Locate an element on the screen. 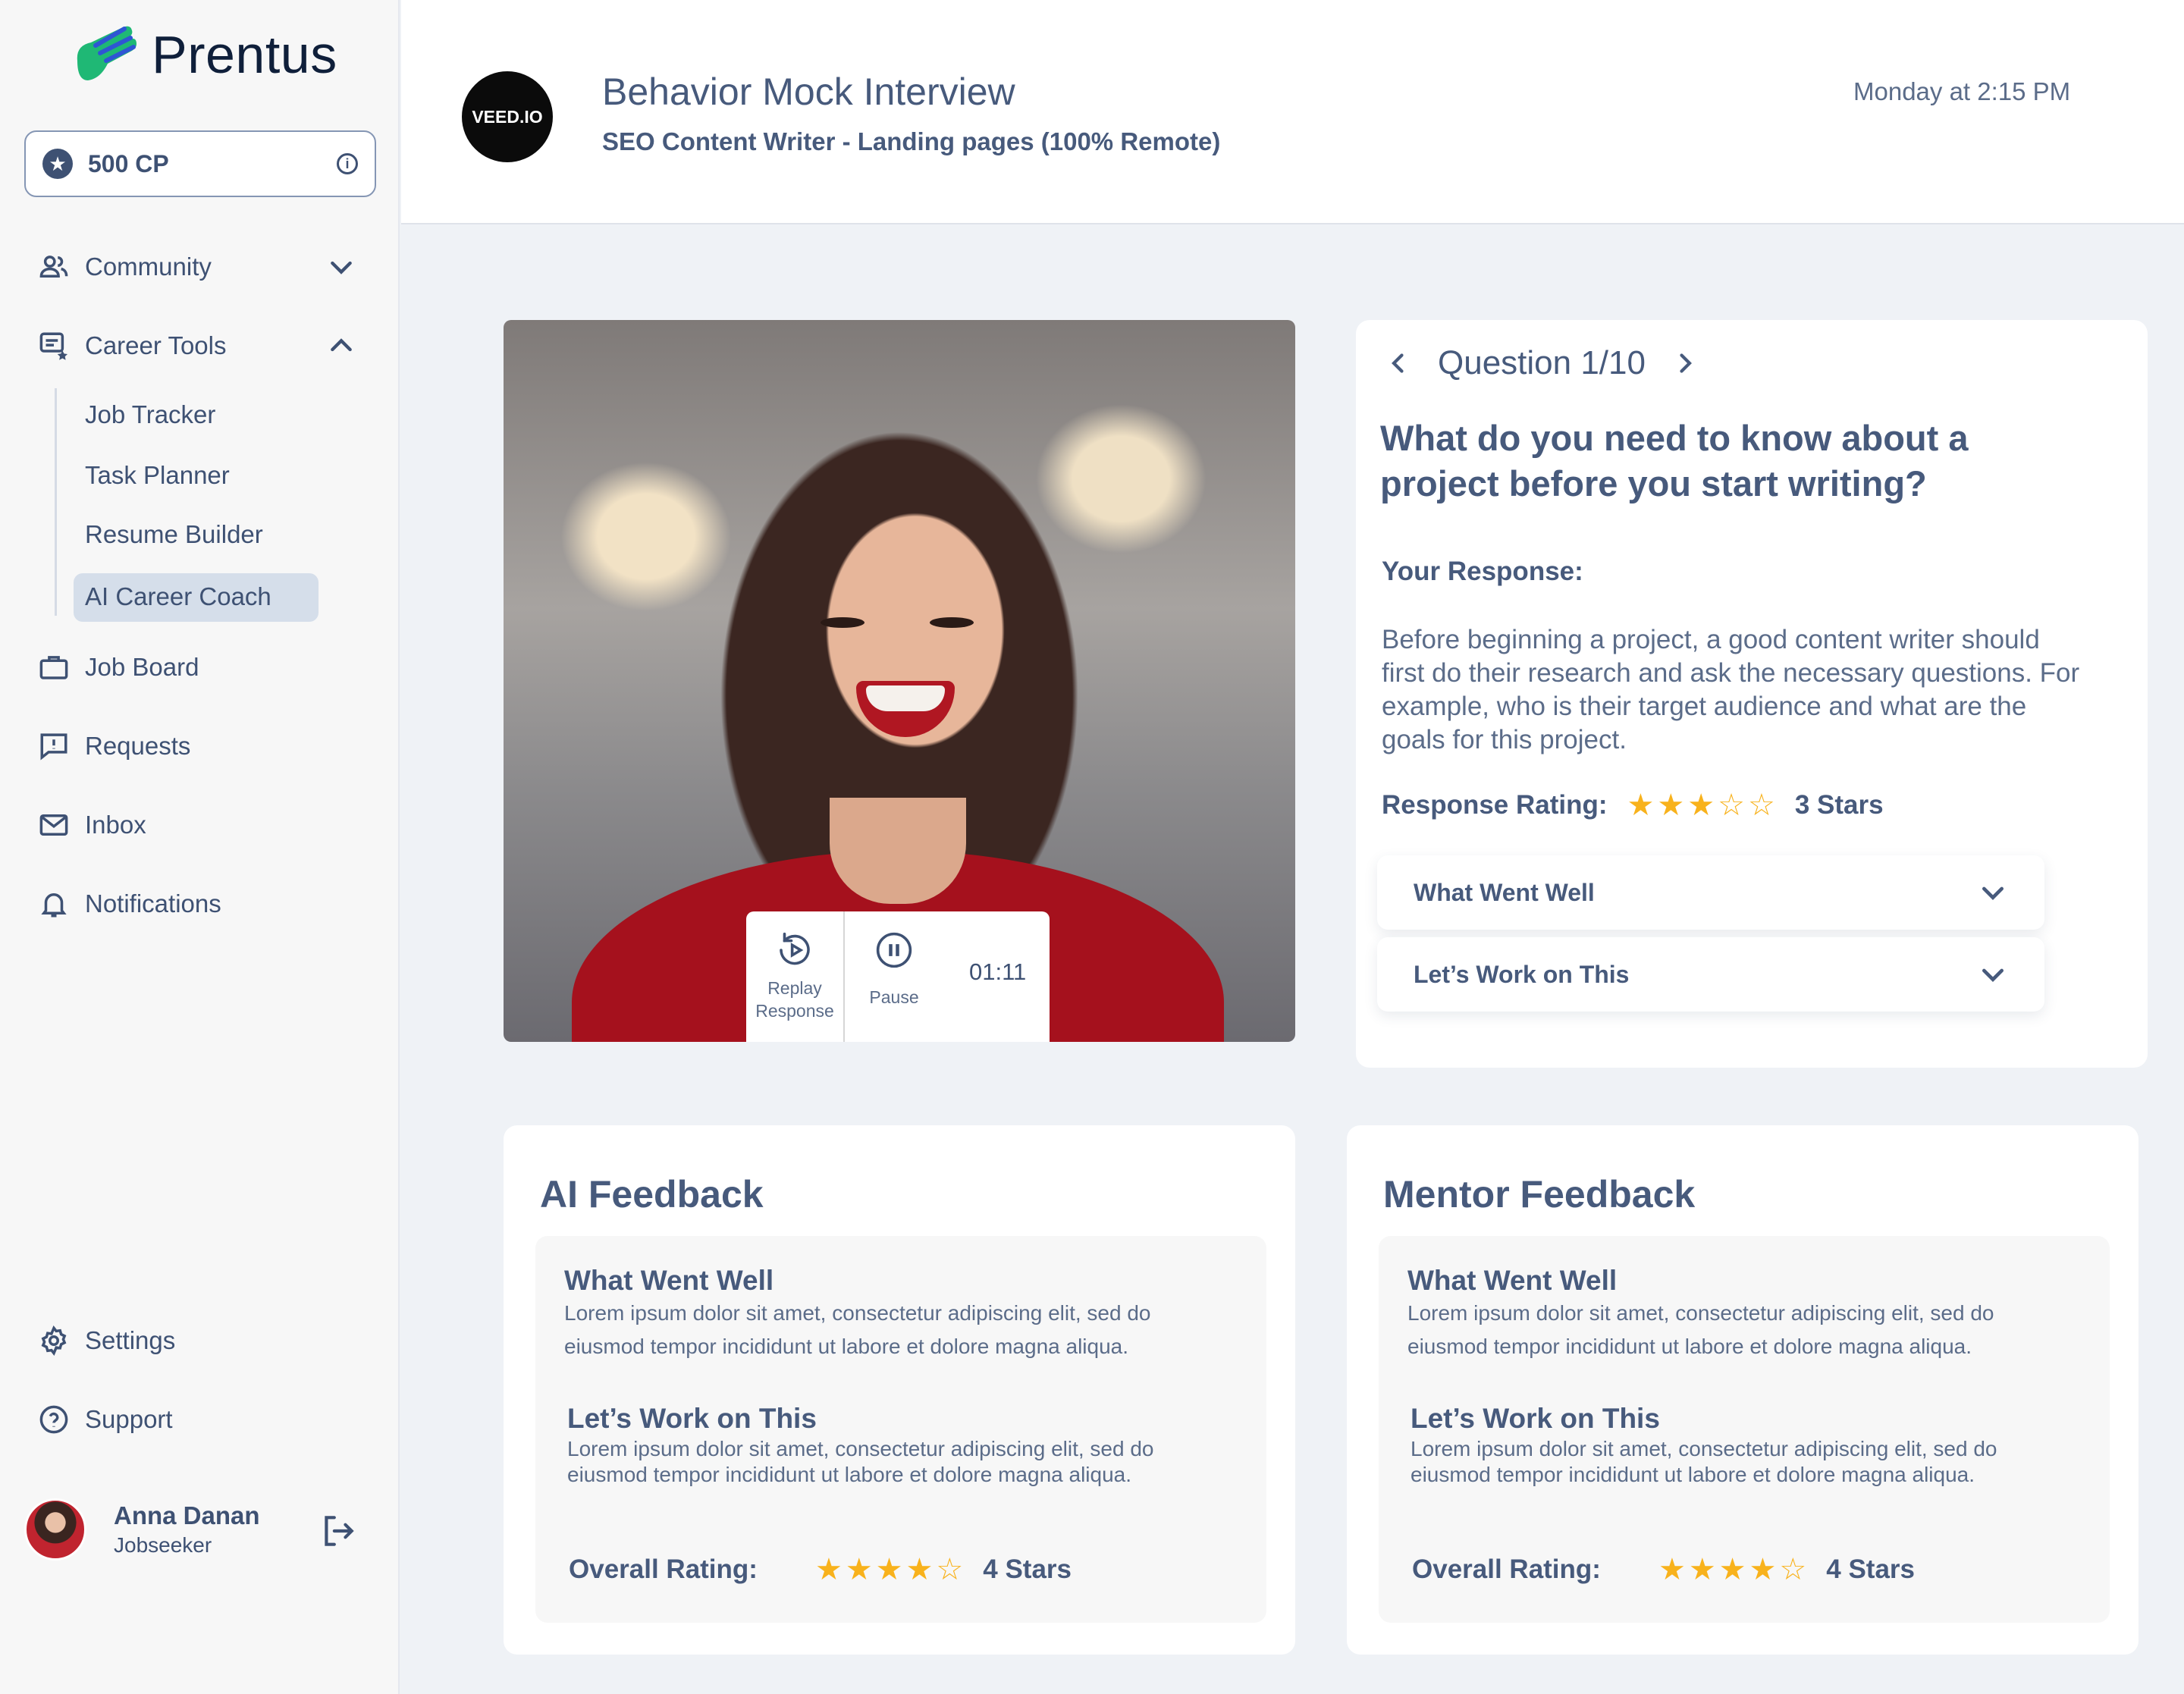 The height and width of the screenshot is (1694, 2184). bell-icon is located at coordinates (53, 903).